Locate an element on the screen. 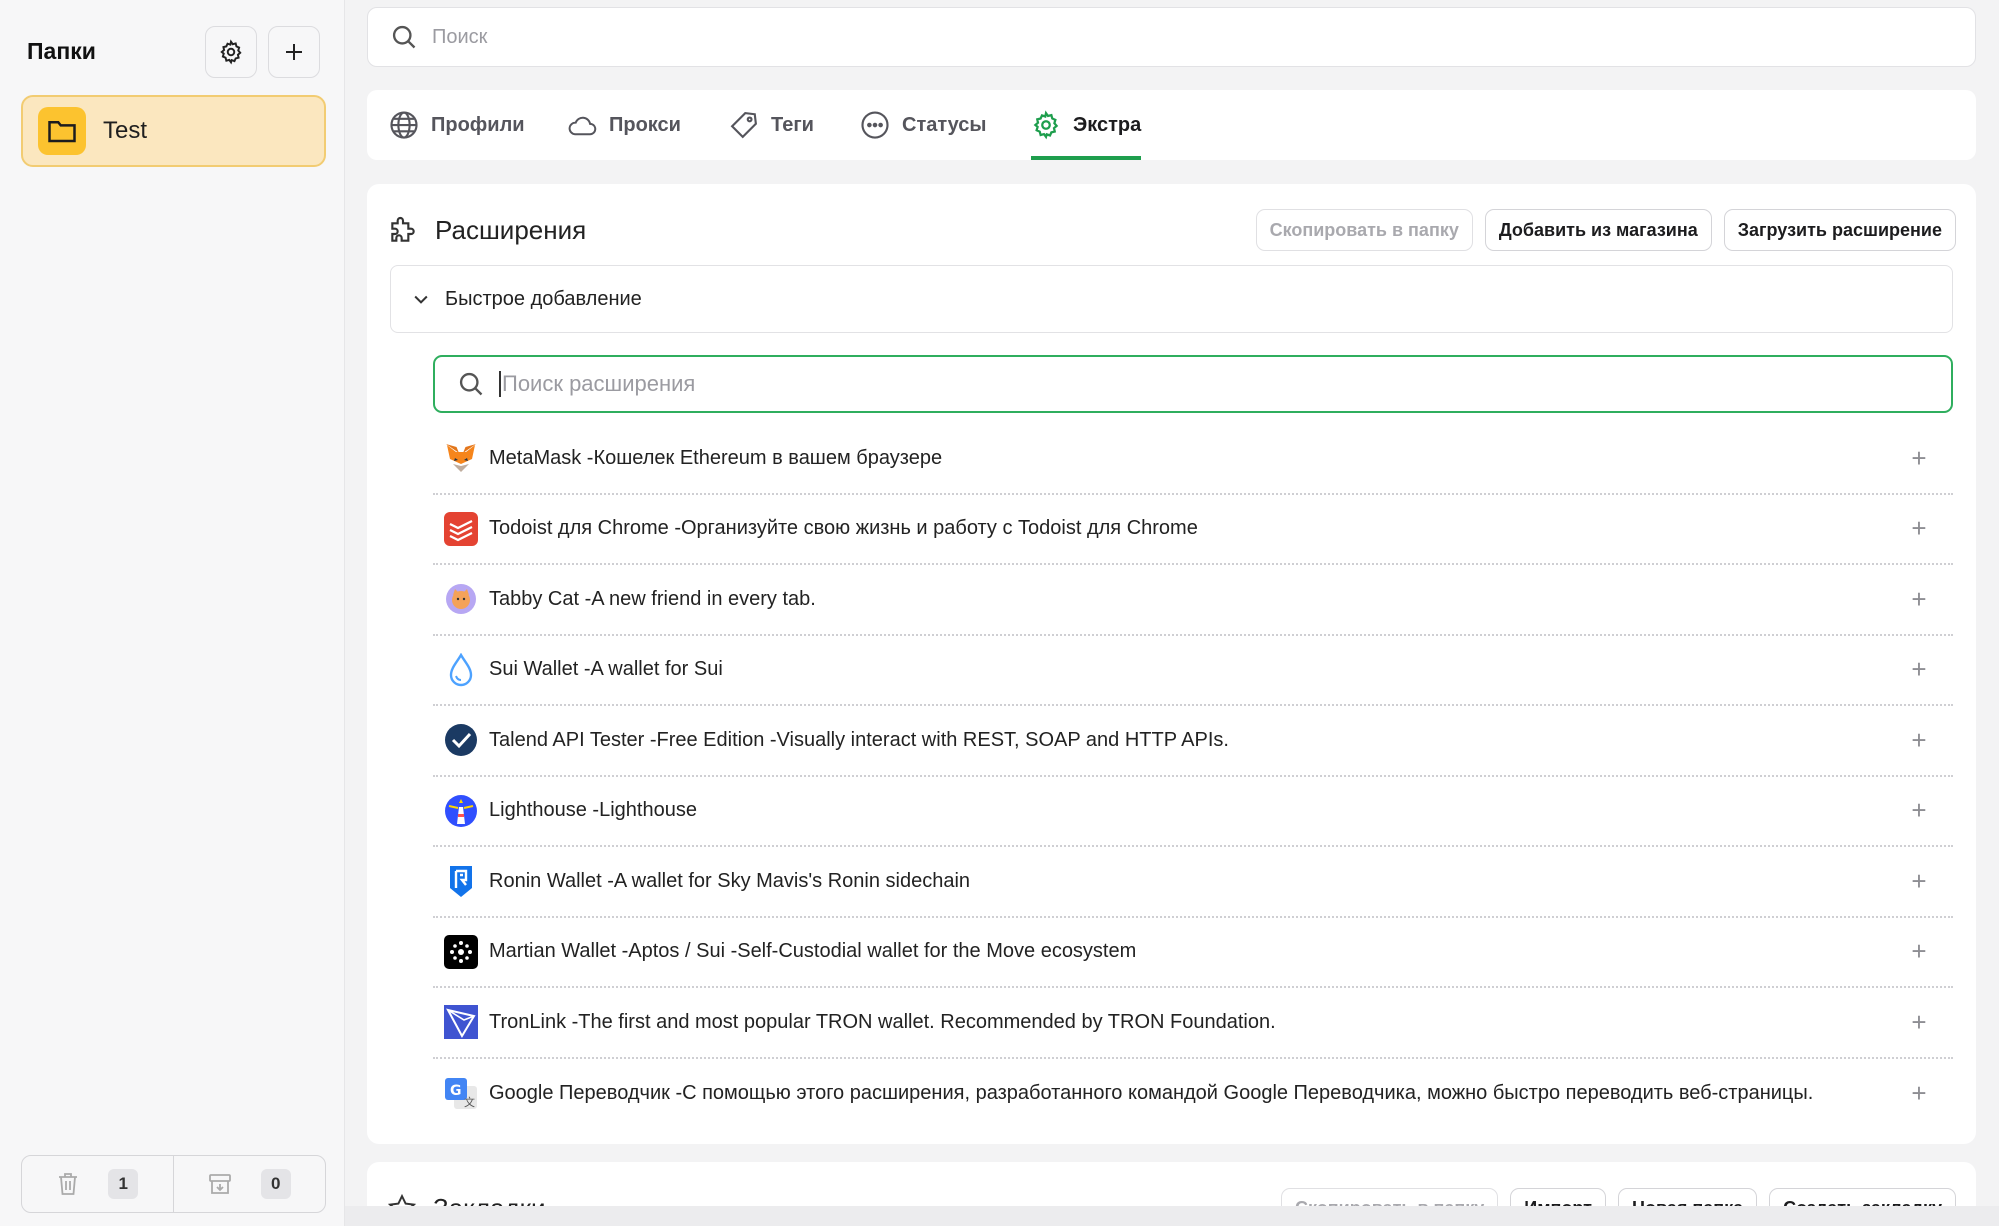 This screenshot has width=1999, height=1226. copy-to-folder-button: Скопировать в папку is located at coordinates (1364, 230).